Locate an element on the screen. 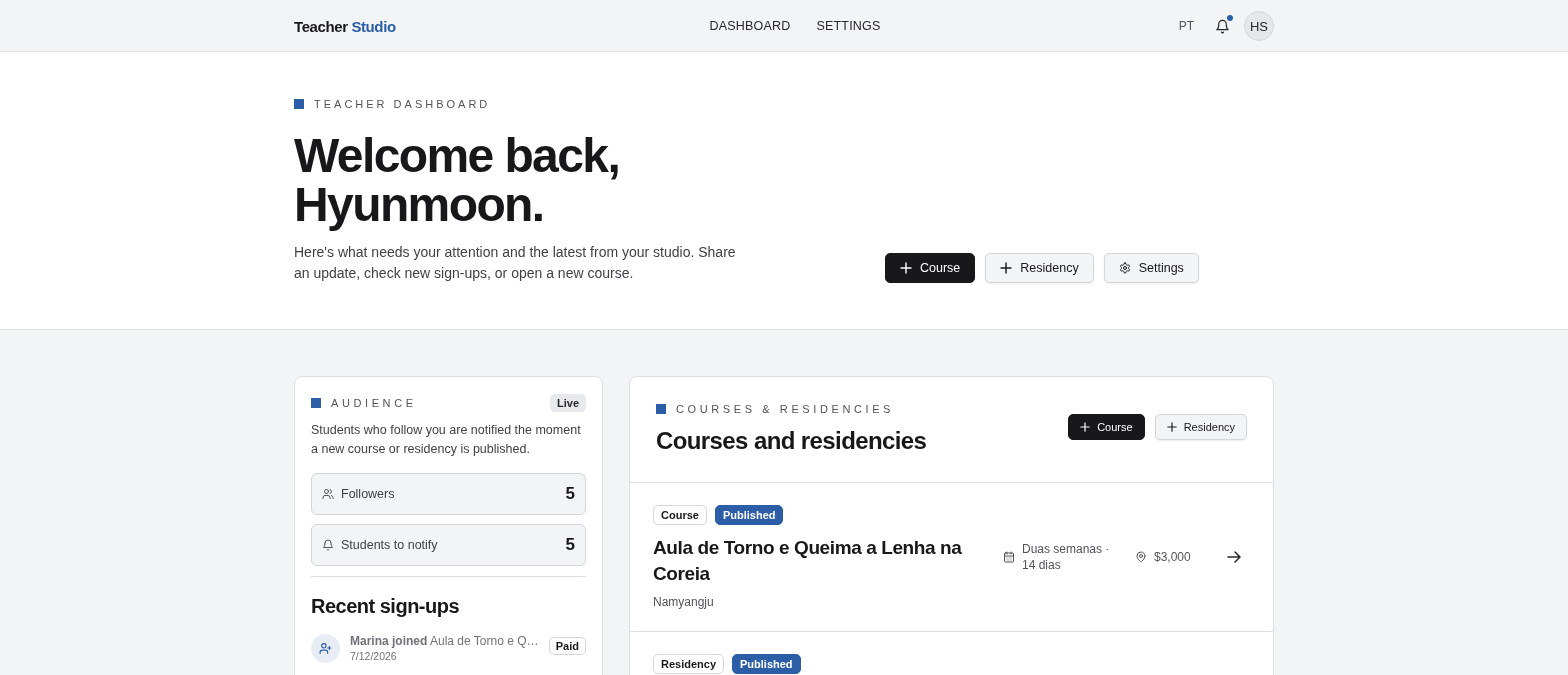 This screenshot has height=675, width=1568. live-badge: Live is located at coordinates (568, 403).